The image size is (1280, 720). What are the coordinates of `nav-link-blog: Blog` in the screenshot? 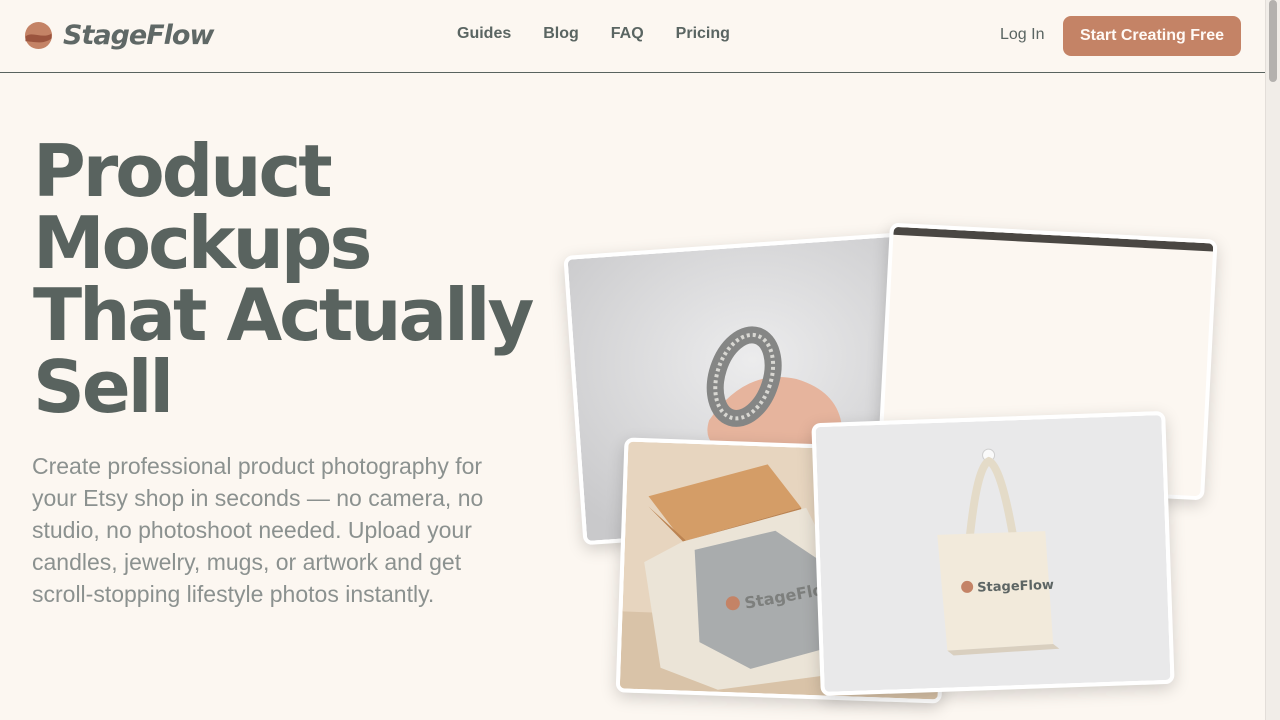 It's located at (561, 34).